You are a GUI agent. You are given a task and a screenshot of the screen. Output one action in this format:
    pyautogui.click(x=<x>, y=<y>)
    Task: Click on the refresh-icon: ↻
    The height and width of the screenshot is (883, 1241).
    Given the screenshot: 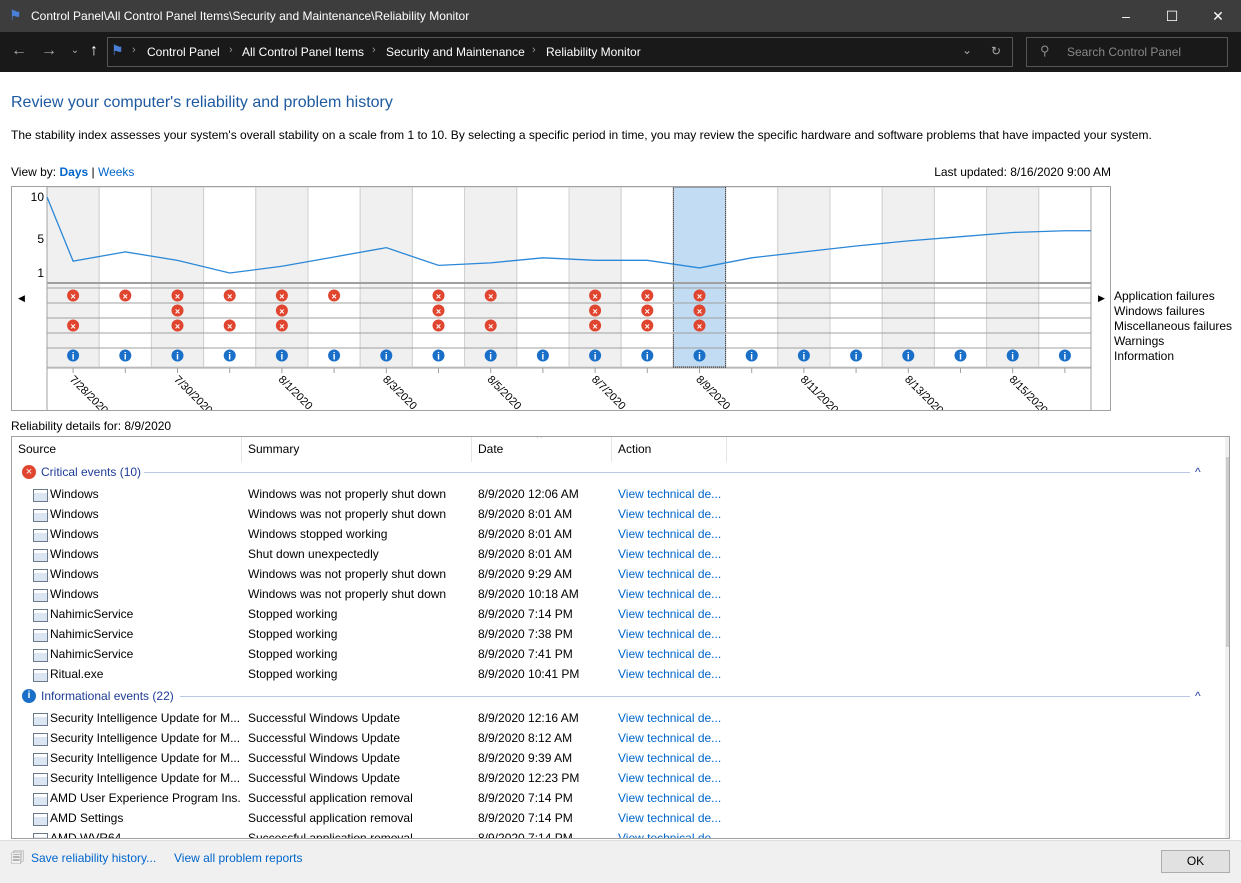 What is the action you would take?
    pyautogui.click(x=996, y=51)
    